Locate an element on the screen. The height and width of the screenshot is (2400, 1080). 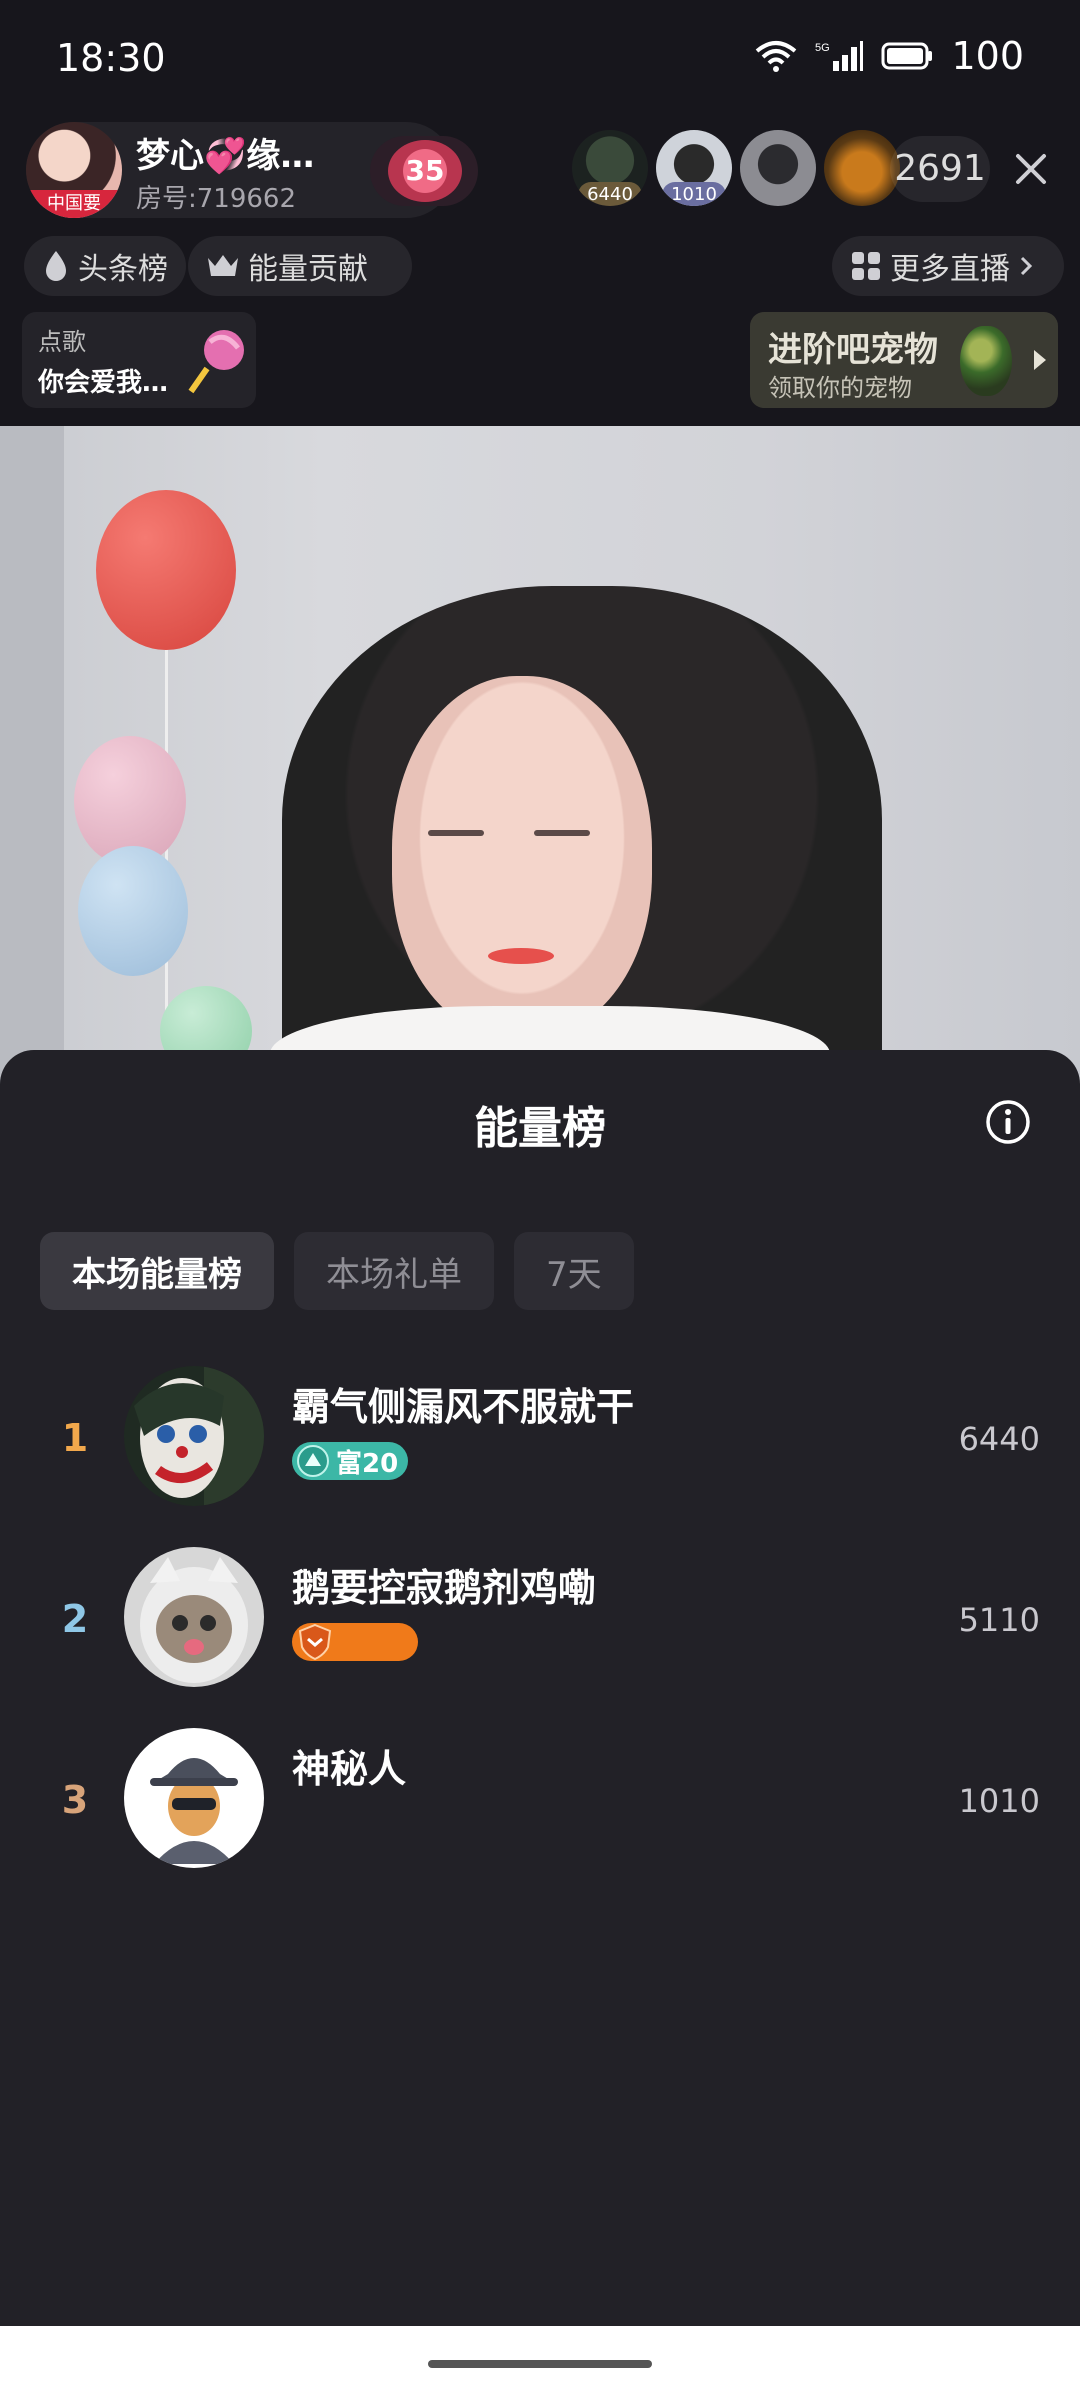
energy-contribution-label: 能量贡献 is located at coordinates (308, 269).